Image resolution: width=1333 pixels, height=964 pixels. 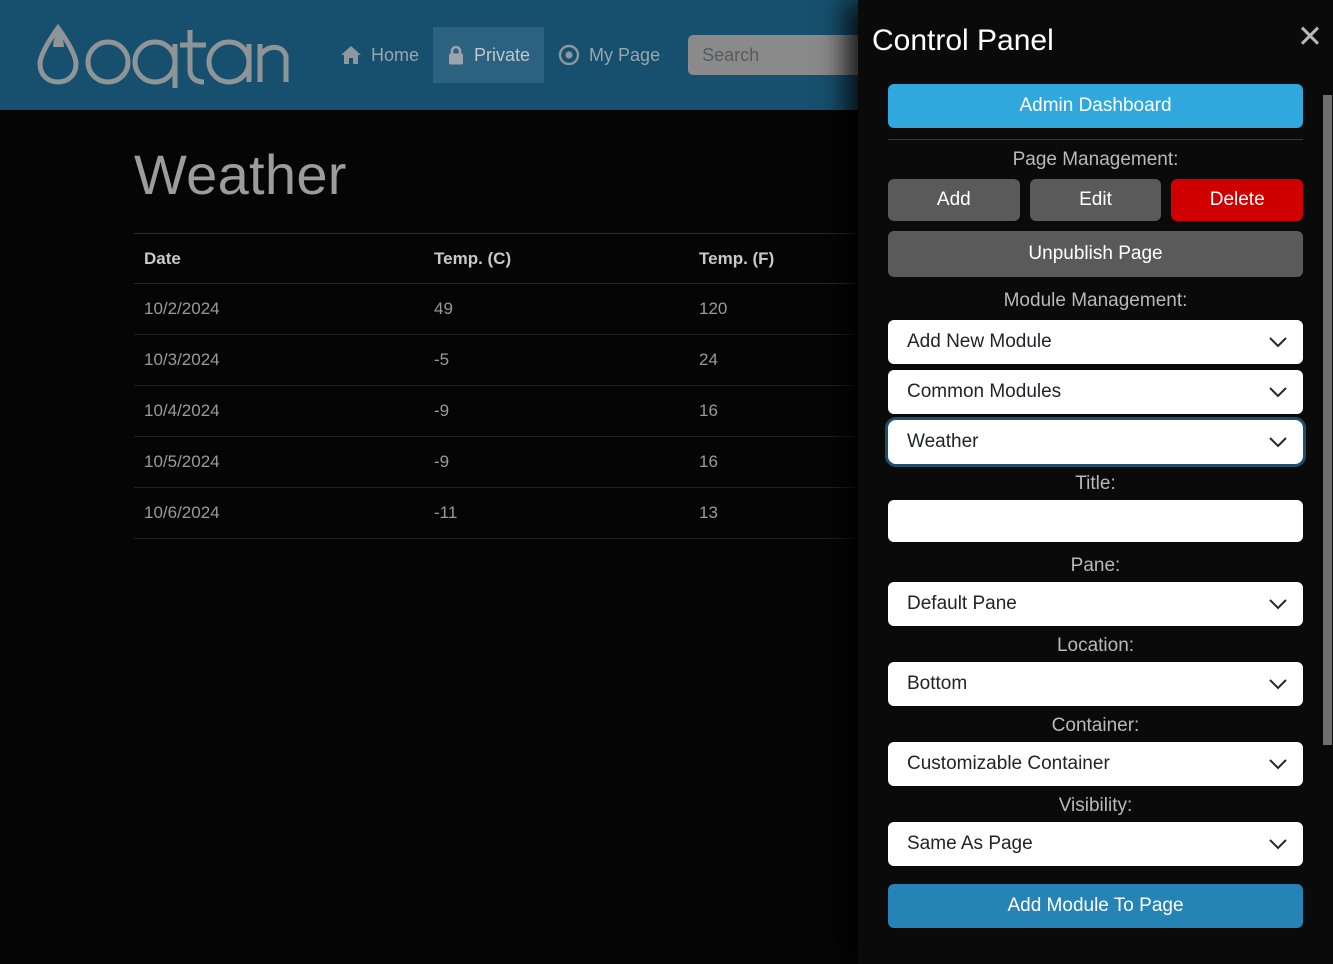 What do you see at coordinates (556, 309) in the screenshot?
I see `cell-temp-c: 49` at bounding box center [556, 309].